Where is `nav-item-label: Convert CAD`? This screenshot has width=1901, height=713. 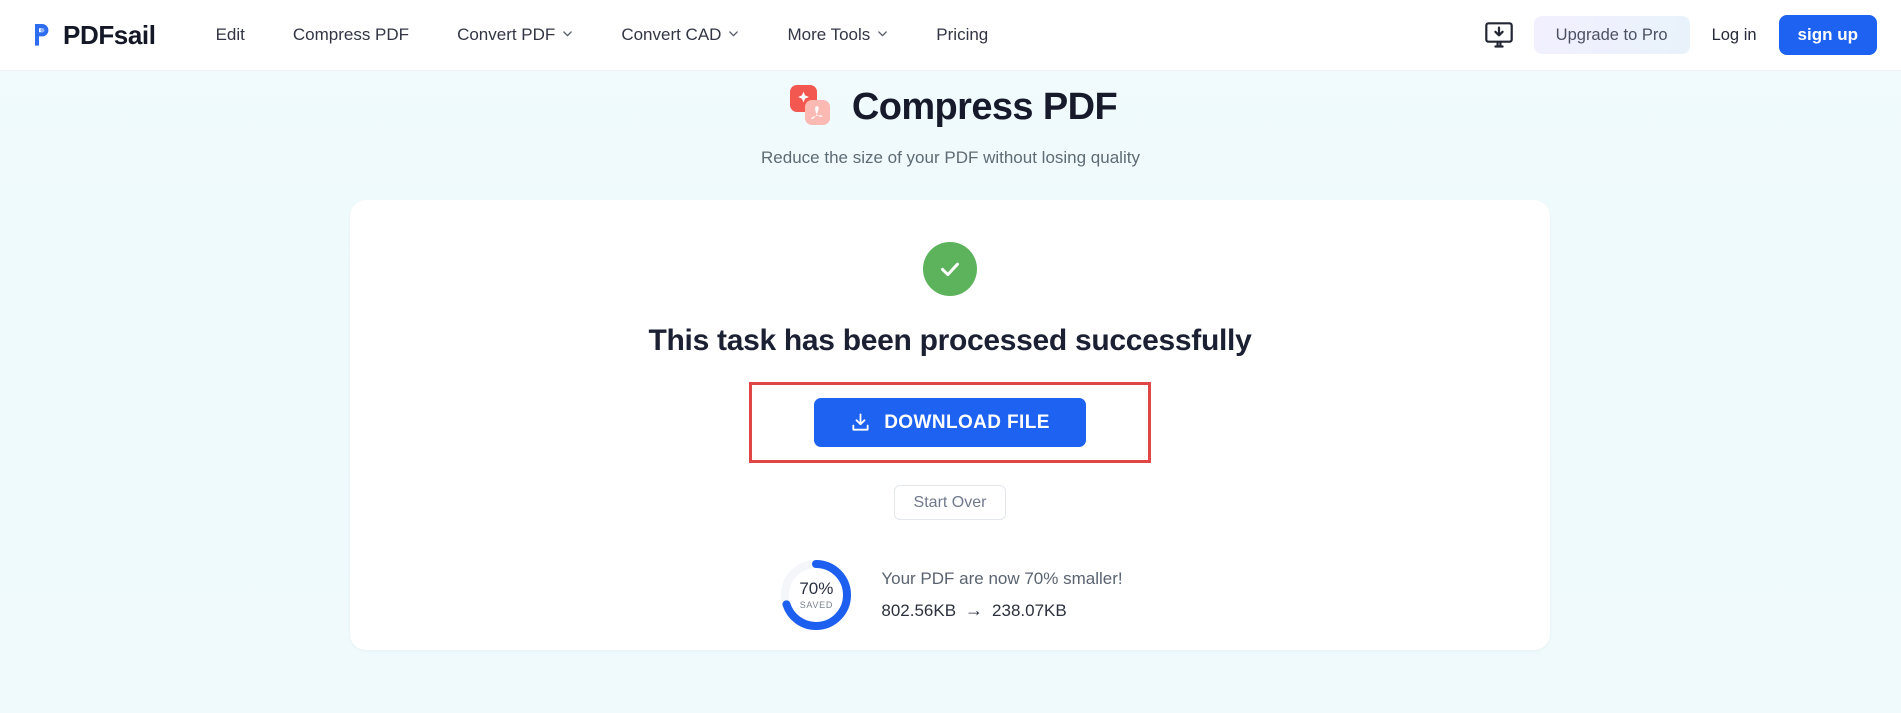
nav-item-label: Convert CAD is located at coordinates (671, 34).